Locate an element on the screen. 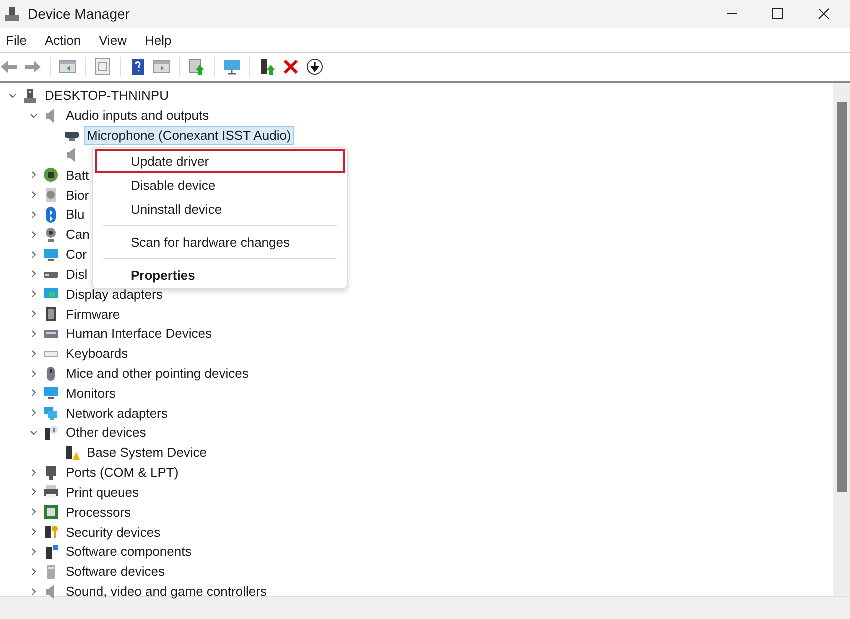 Image resolution: width=850 pixels, height=619 pixels. scrollbar is located at coordinates (841, 339).